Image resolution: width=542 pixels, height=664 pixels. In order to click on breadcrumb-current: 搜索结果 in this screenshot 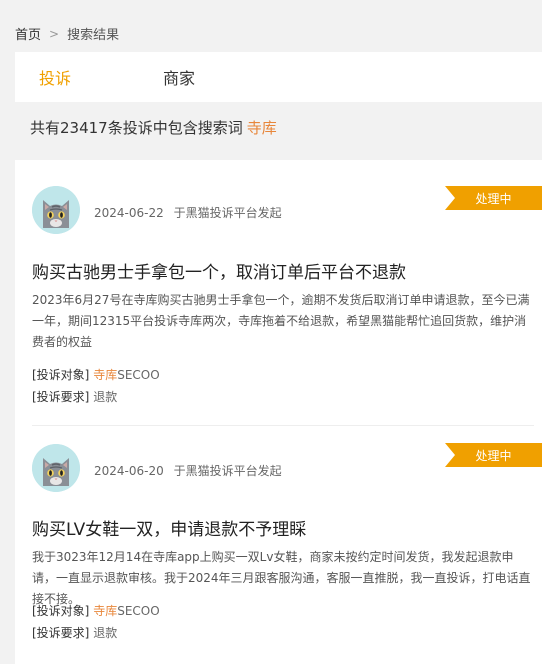, I will do `click(93, 35)`.